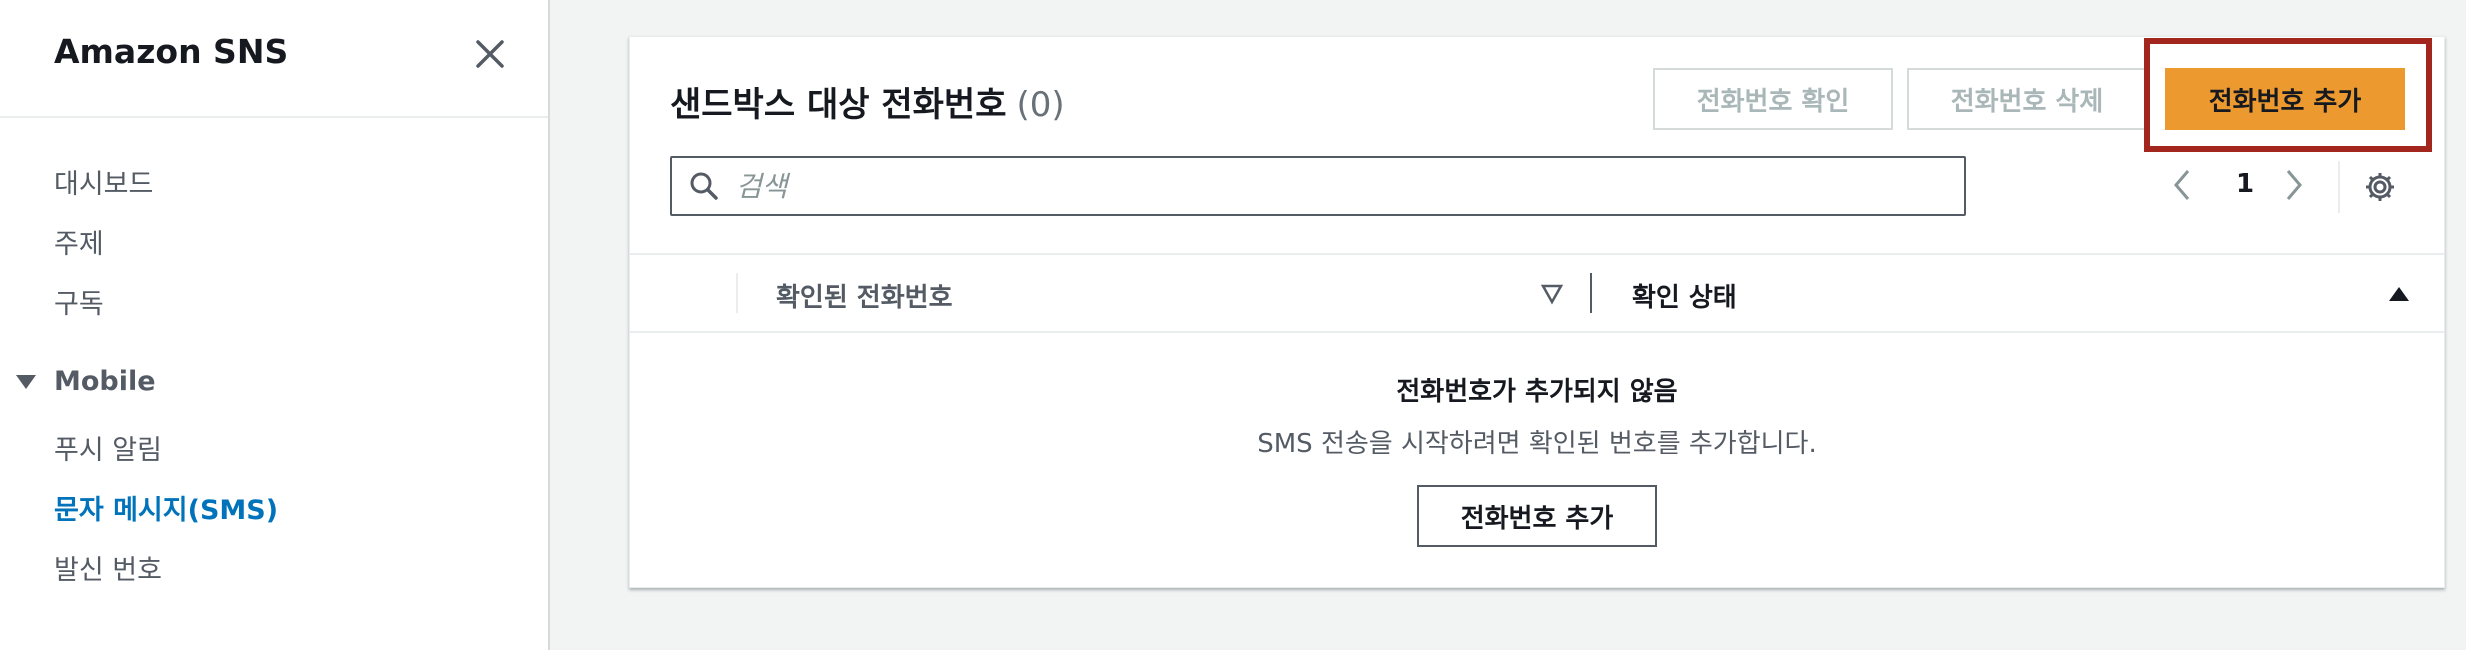 This screenshot has width=2466, height=650. Describe the element at coordinates (2182, 188) in the screenshot. I see `previous-page-icon` at that location.